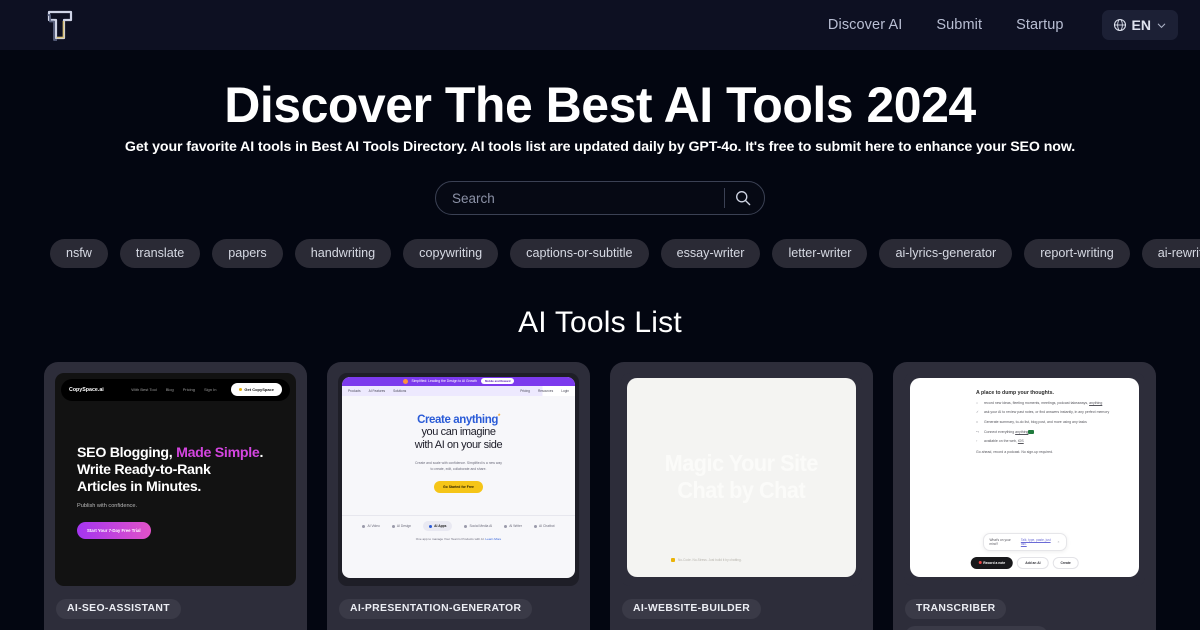  I want to click on tag-pill: handwriting, so click(343, 253).